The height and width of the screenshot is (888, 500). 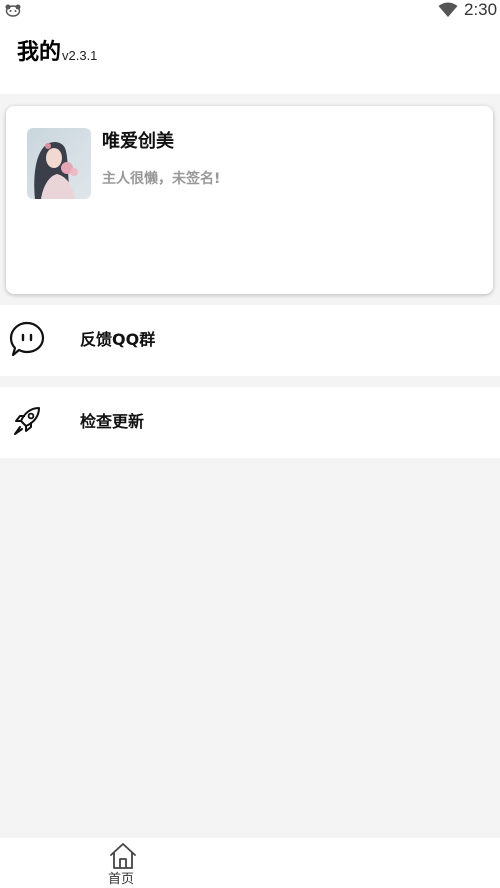 I want to click on version-label: v2.3.1, so click(x=80, y=55).